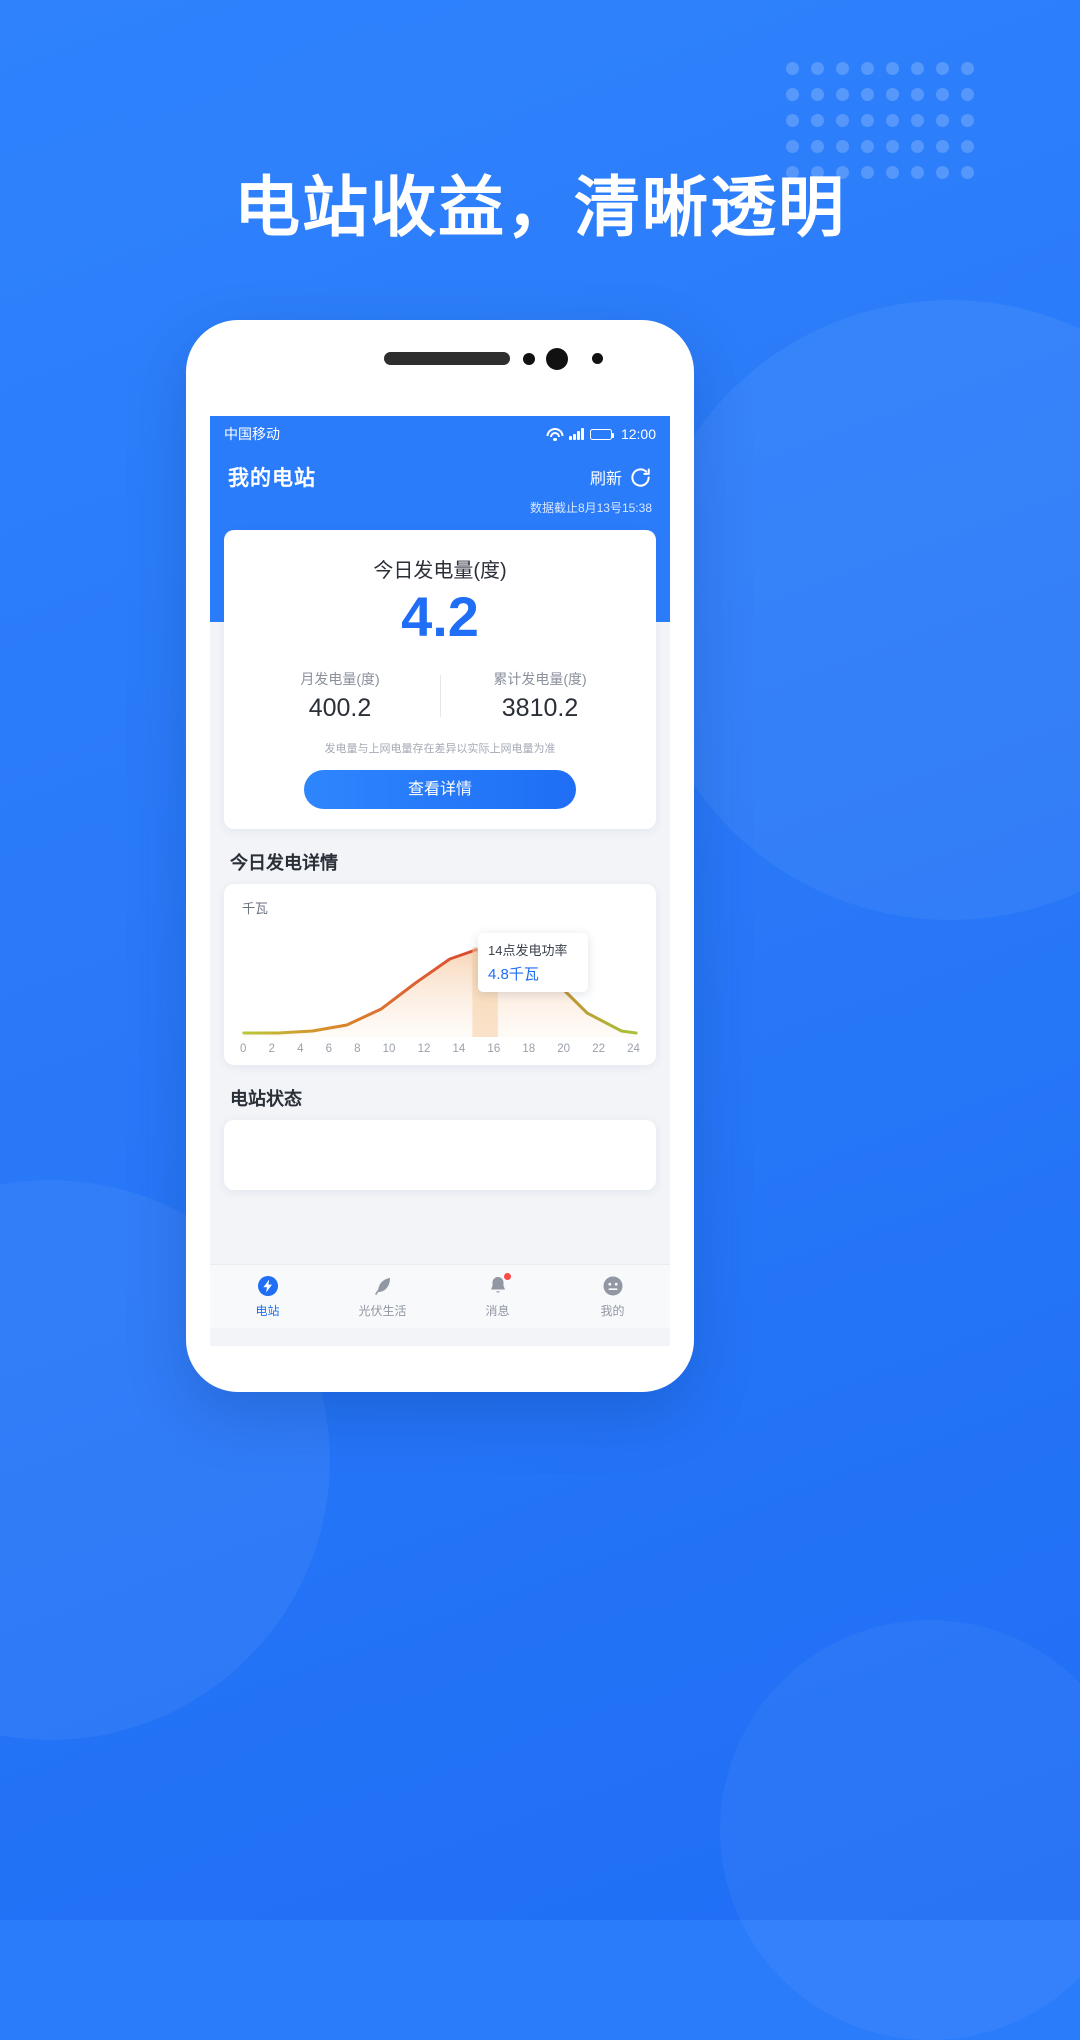 The width and height of the screenshot is (1080, 2040). I want to click on x-tick: 16, so click(494, 1049).